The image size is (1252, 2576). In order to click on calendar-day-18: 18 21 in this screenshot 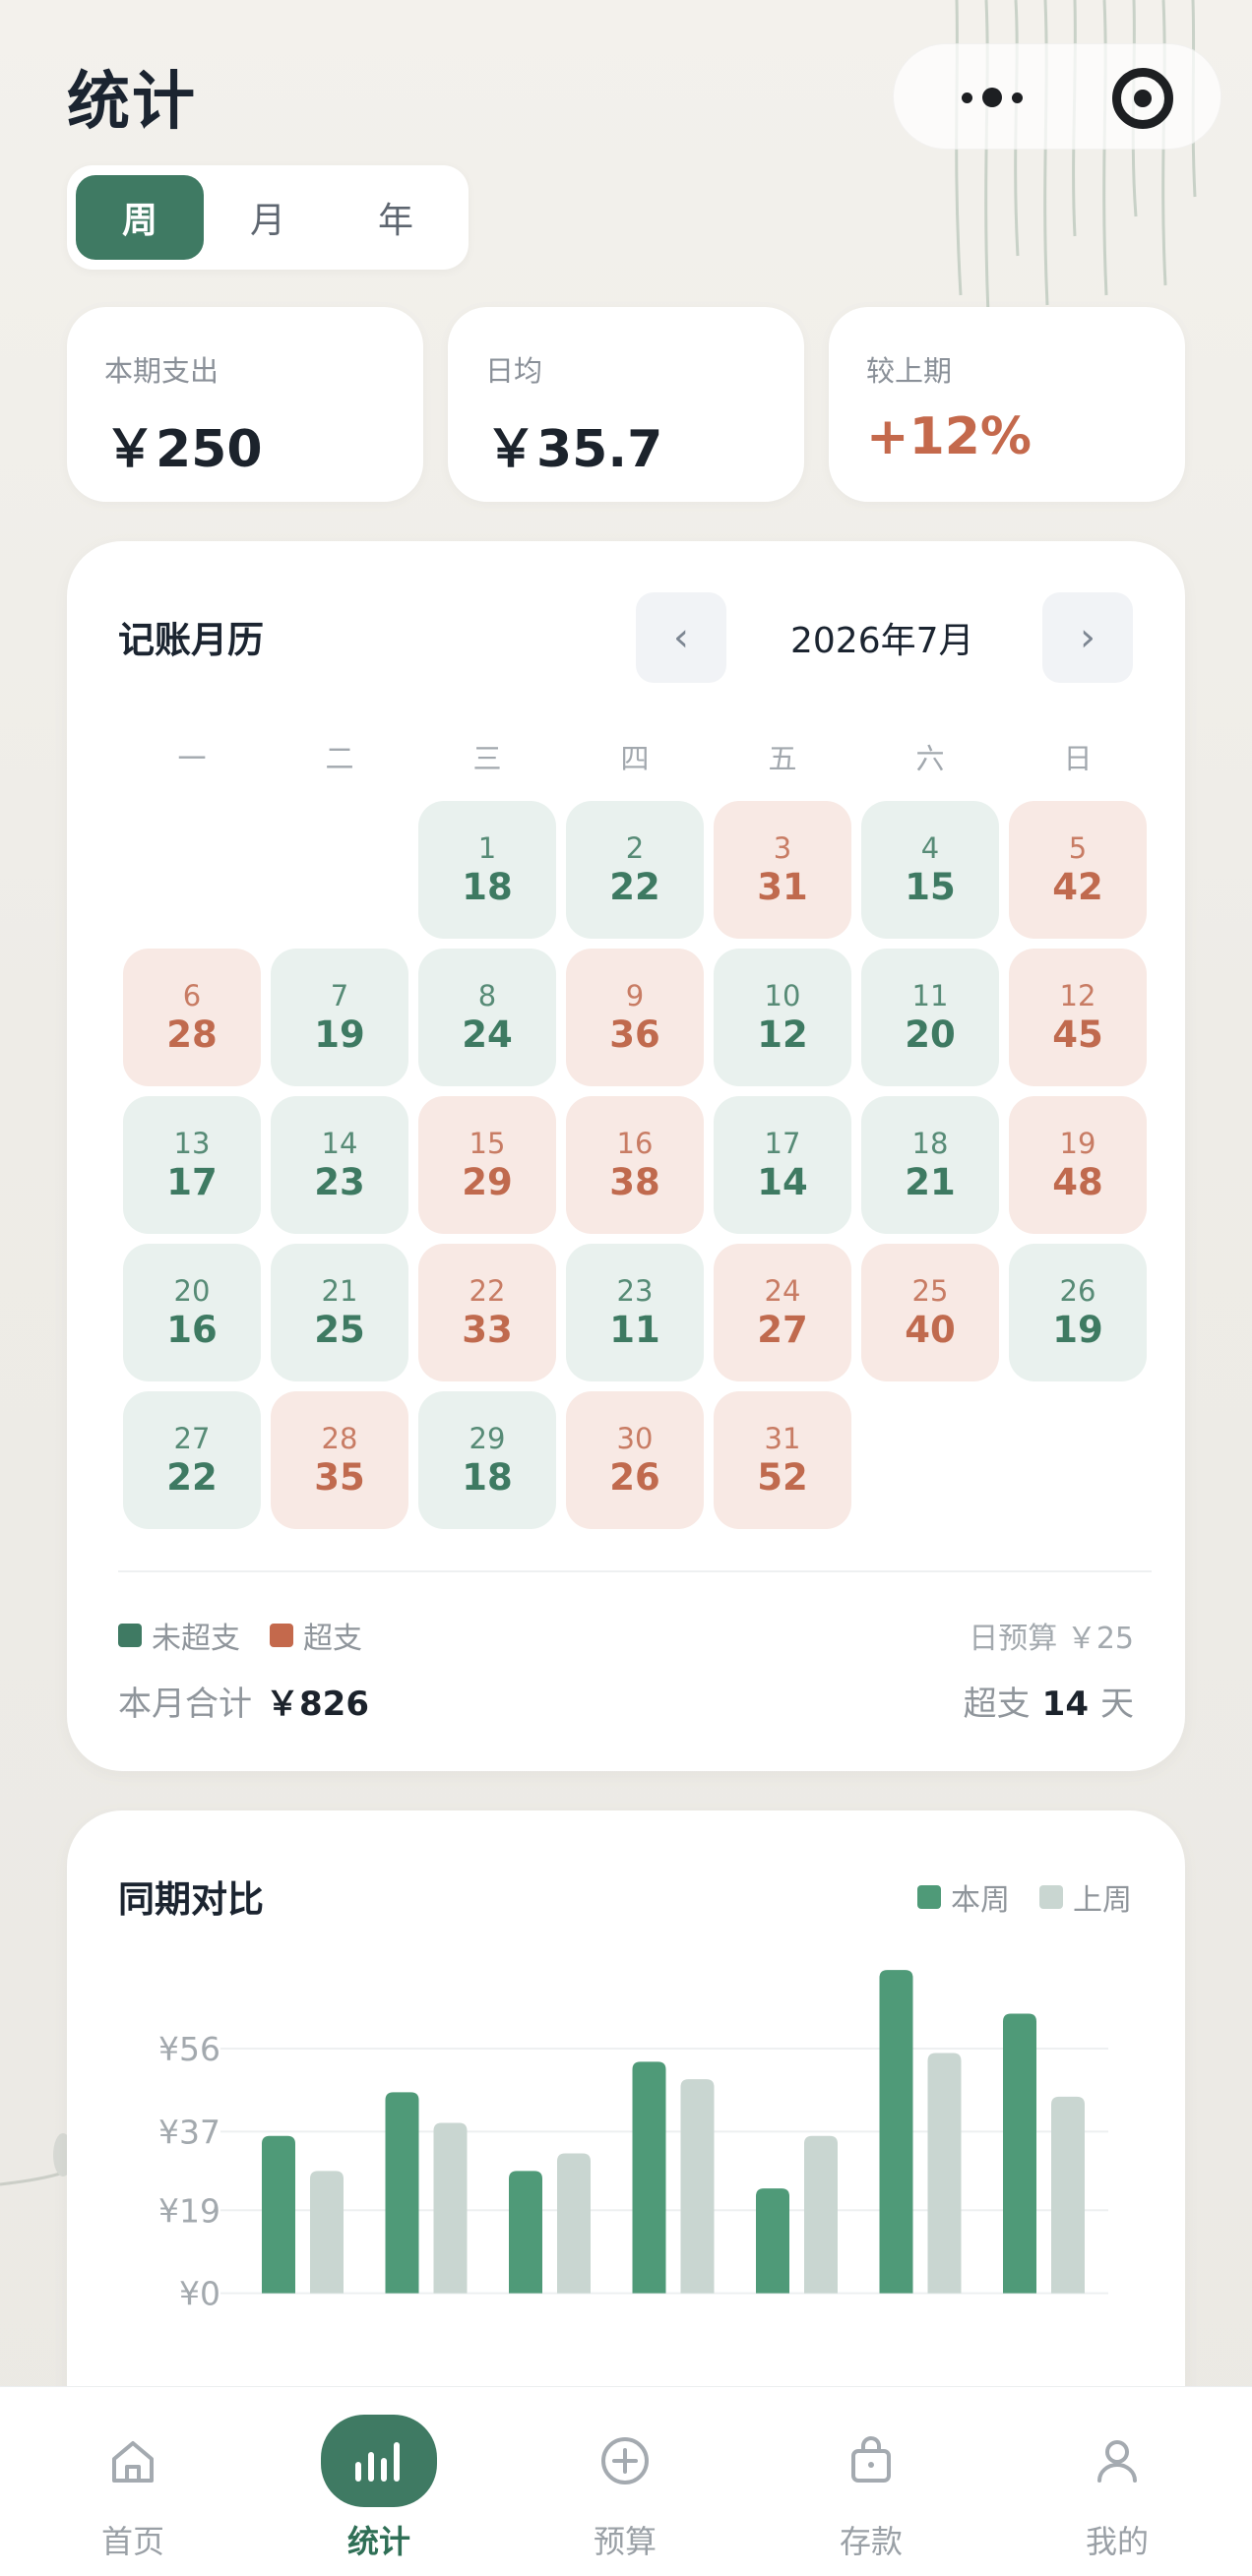, I will do `click(930, 1165)`.